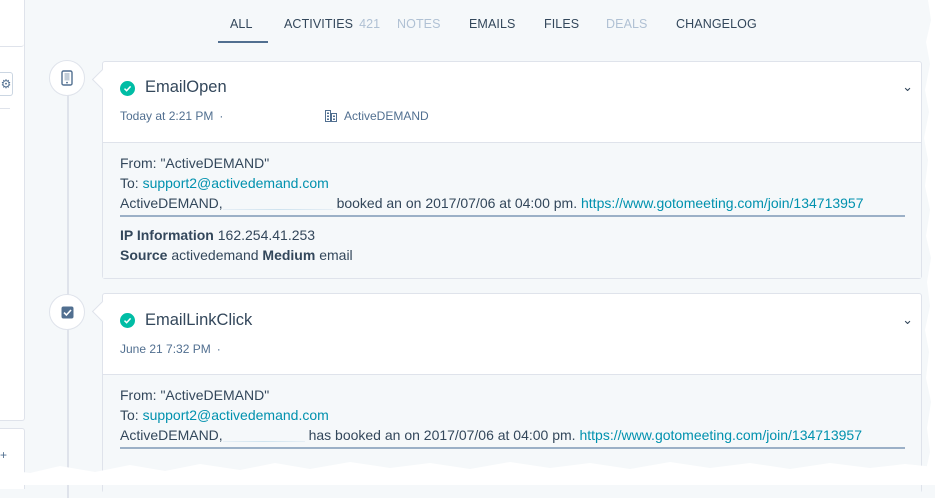  Describe the element at coordinates (68, 288) in the screenshot. I see `timeline-line` at that location.